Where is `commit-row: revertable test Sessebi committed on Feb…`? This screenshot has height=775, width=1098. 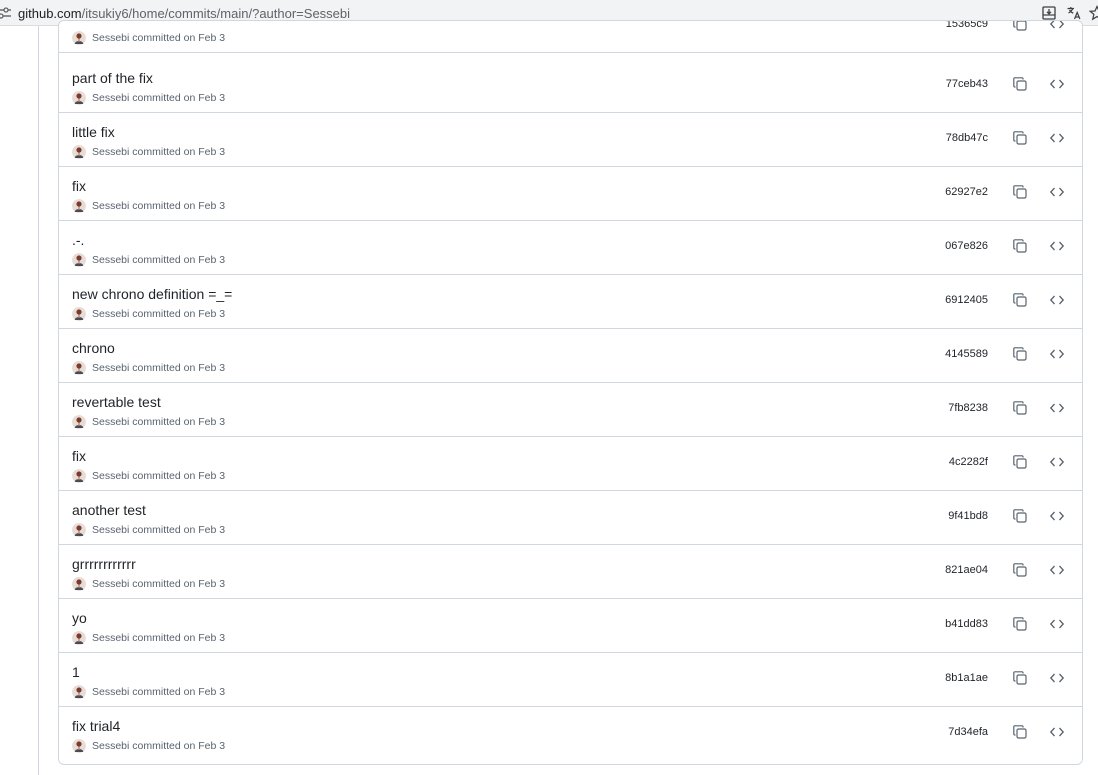
commit-row: revertable test Sessebi committed on Feb… is located at coordinates (570, 410).